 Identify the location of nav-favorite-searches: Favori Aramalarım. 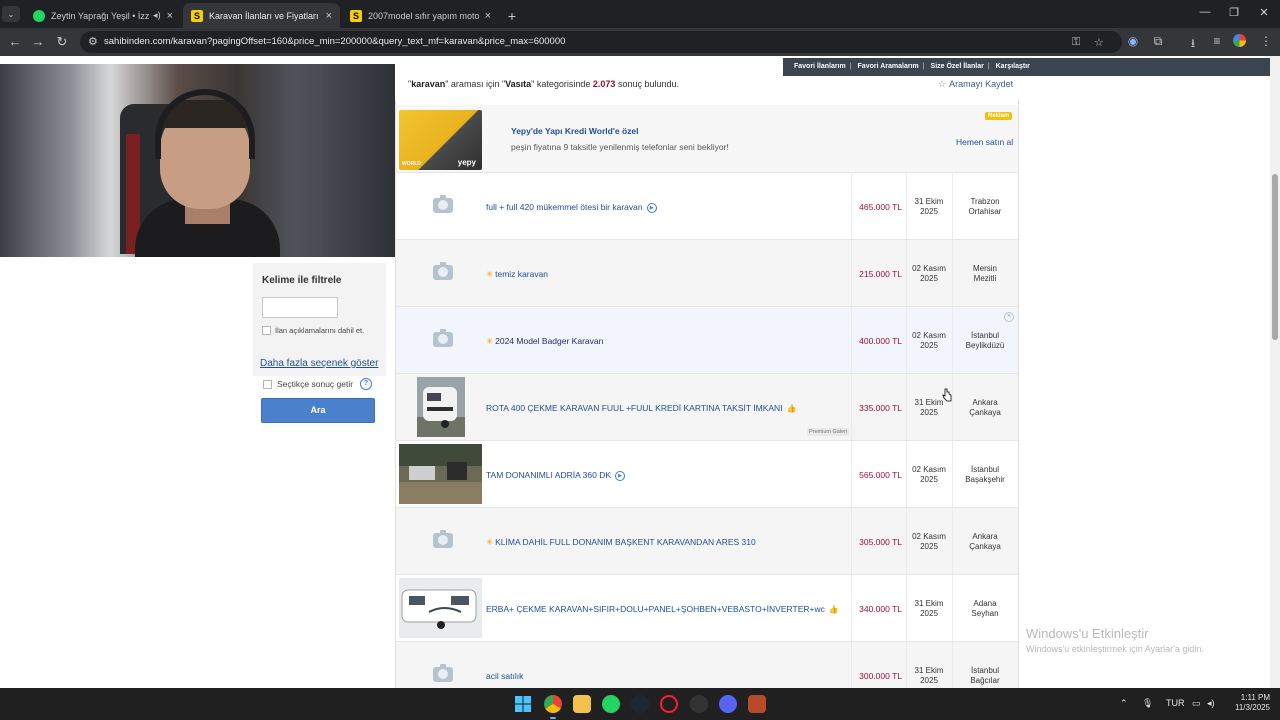
(888, 66).